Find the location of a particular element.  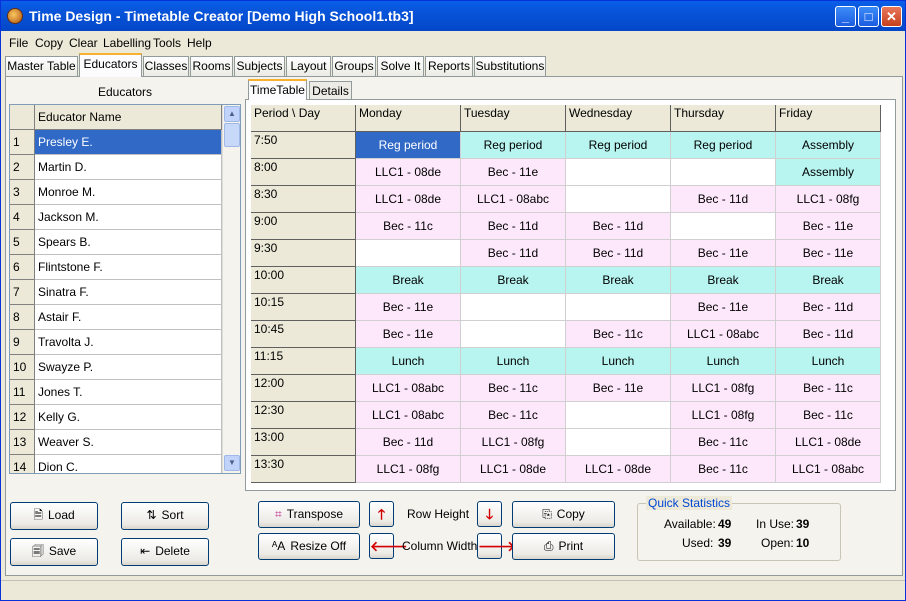

close-button: ✕ is located at coordinates (891, 16).